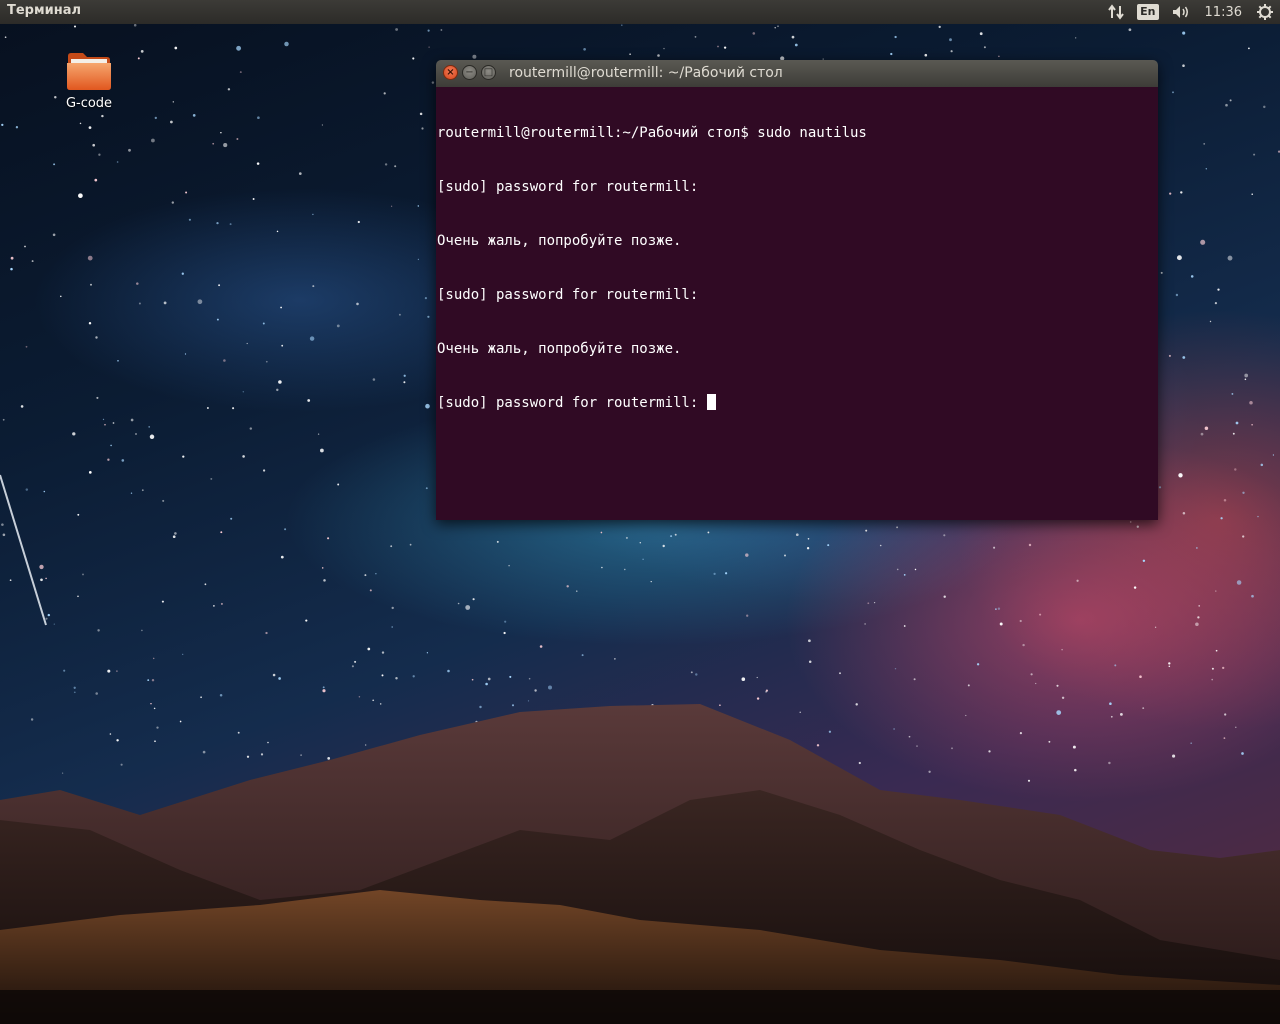 Image resolution: width=1280 pixels, height=1024 pixels. Describe the element at coordinates (469, 72) in the screenshot. I see `minimize-button: −` at that location.